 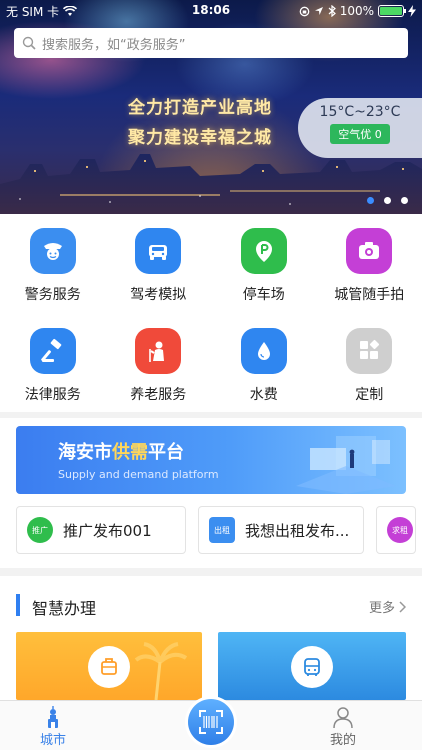 I want to click on parking-icon, so click(x=263, y=251).